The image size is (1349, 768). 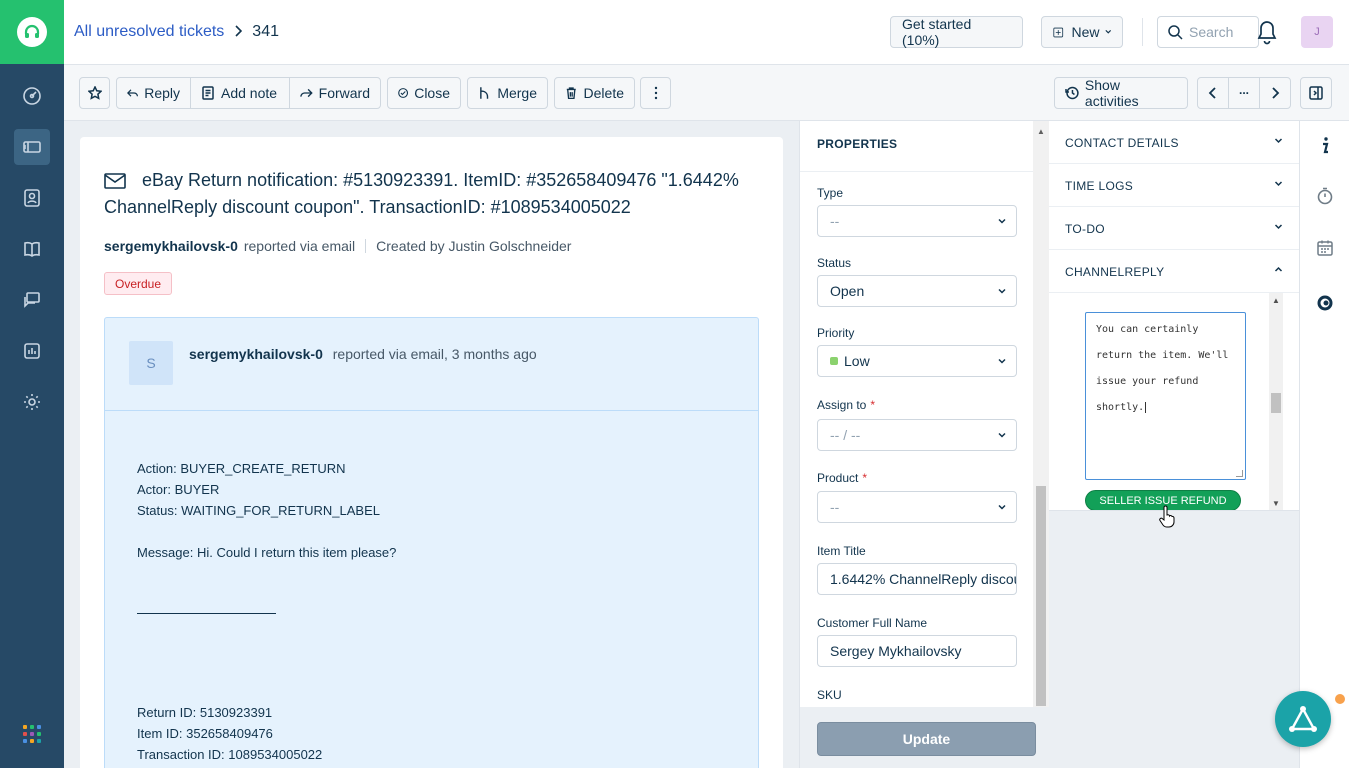 I want to click on reports-icon, so click(x=32, y=351).